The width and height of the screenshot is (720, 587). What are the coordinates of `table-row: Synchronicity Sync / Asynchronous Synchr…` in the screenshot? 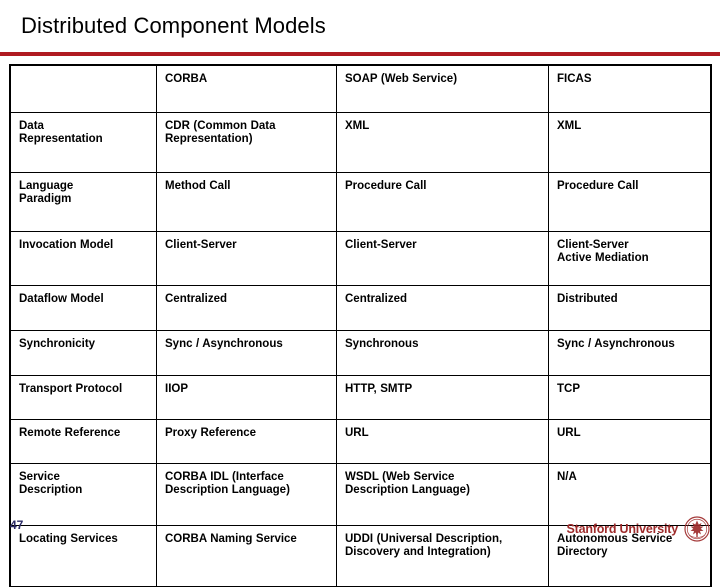 It's located at (360, 353).